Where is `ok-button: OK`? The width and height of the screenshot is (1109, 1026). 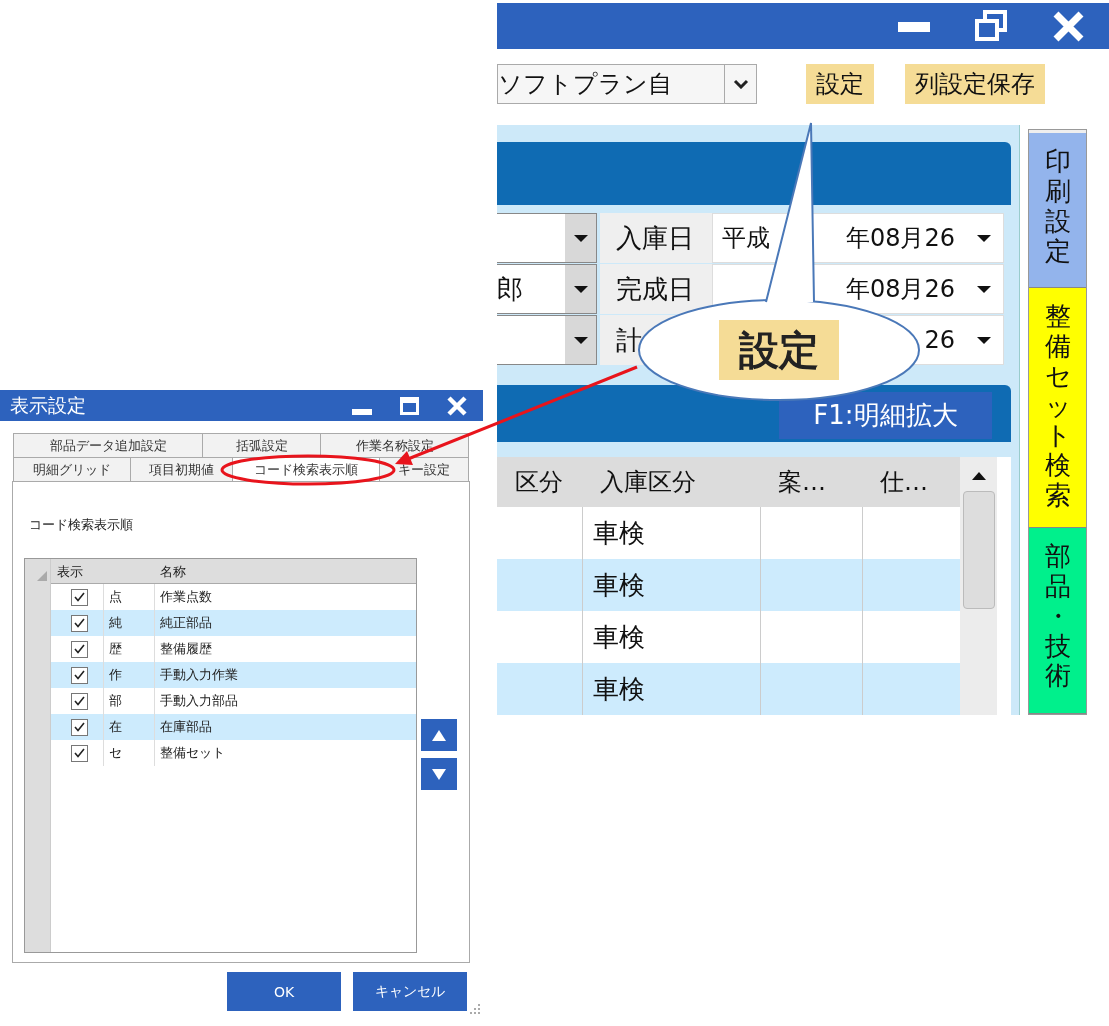
ok-button: OK is located at coordinates (284, 991).